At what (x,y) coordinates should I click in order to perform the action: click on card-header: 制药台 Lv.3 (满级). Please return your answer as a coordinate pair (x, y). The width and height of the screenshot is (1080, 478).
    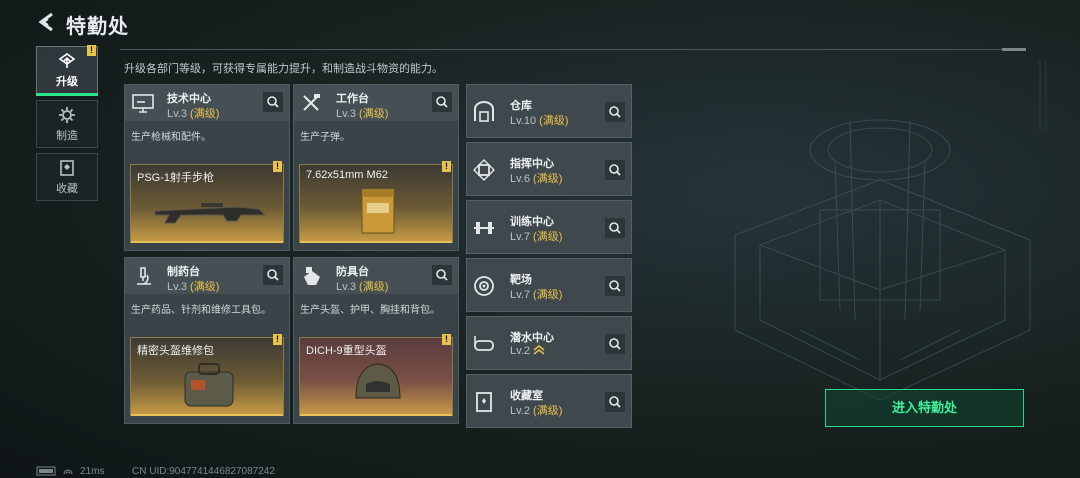
    Looking at the image, I should click on (207, 276).